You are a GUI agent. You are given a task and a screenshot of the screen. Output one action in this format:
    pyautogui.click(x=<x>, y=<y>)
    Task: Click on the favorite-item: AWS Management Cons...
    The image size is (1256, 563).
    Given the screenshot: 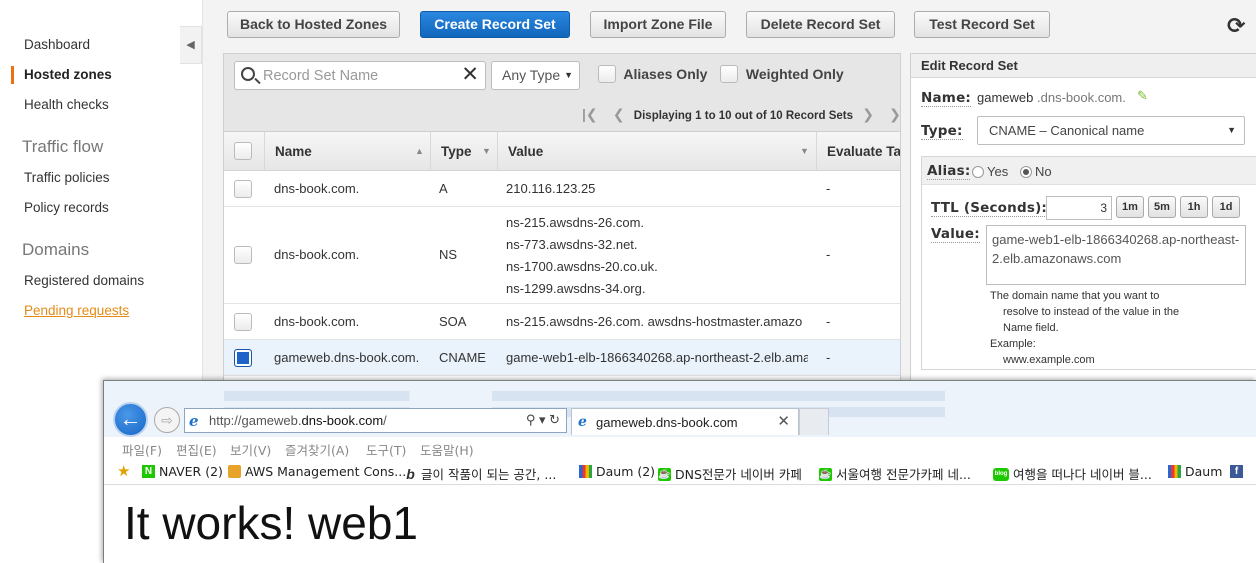 What is the action you would take?
    pyautogui.click(x=317, y=471)
    